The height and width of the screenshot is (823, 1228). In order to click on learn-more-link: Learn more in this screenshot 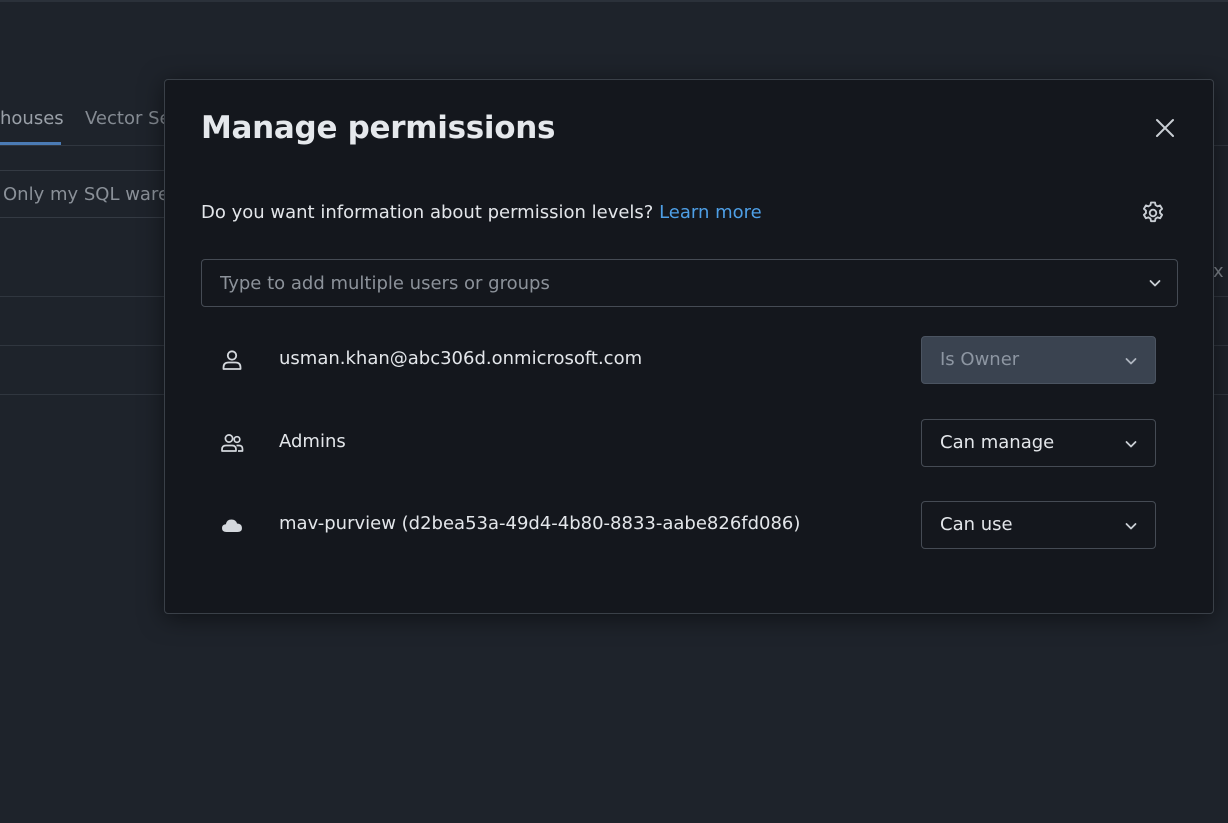, I will do `click(710, 212)`.